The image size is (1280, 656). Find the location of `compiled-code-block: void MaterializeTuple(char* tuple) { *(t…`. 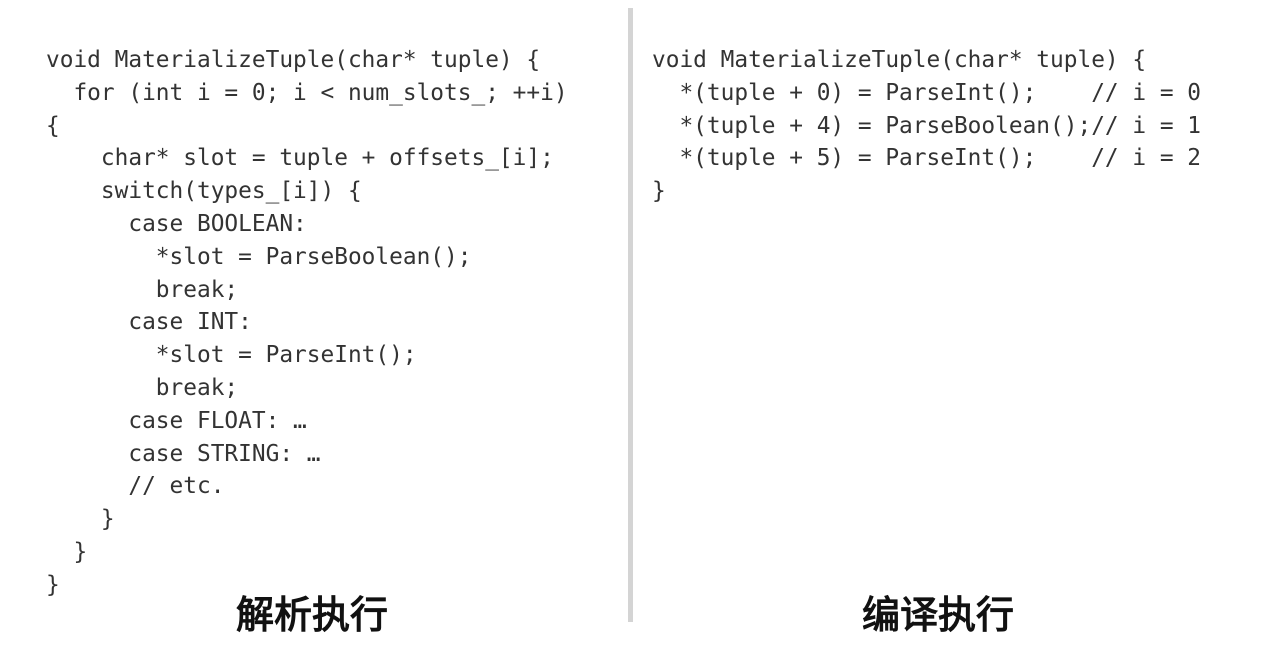

compiled-code-block: void MaterializeTuple(char* tuple) { *(t… is located at coordinates (926, 126).